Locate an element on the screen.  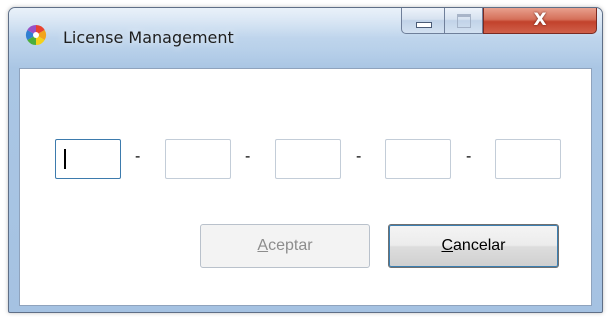
close-button: X is located at coordinates (540, 21).